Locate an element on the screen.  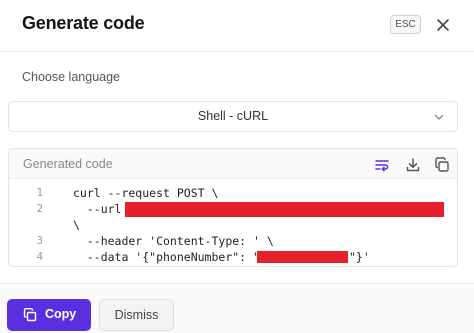
esc-shortcut-badge: ESC is located at coordinates (405, 24).